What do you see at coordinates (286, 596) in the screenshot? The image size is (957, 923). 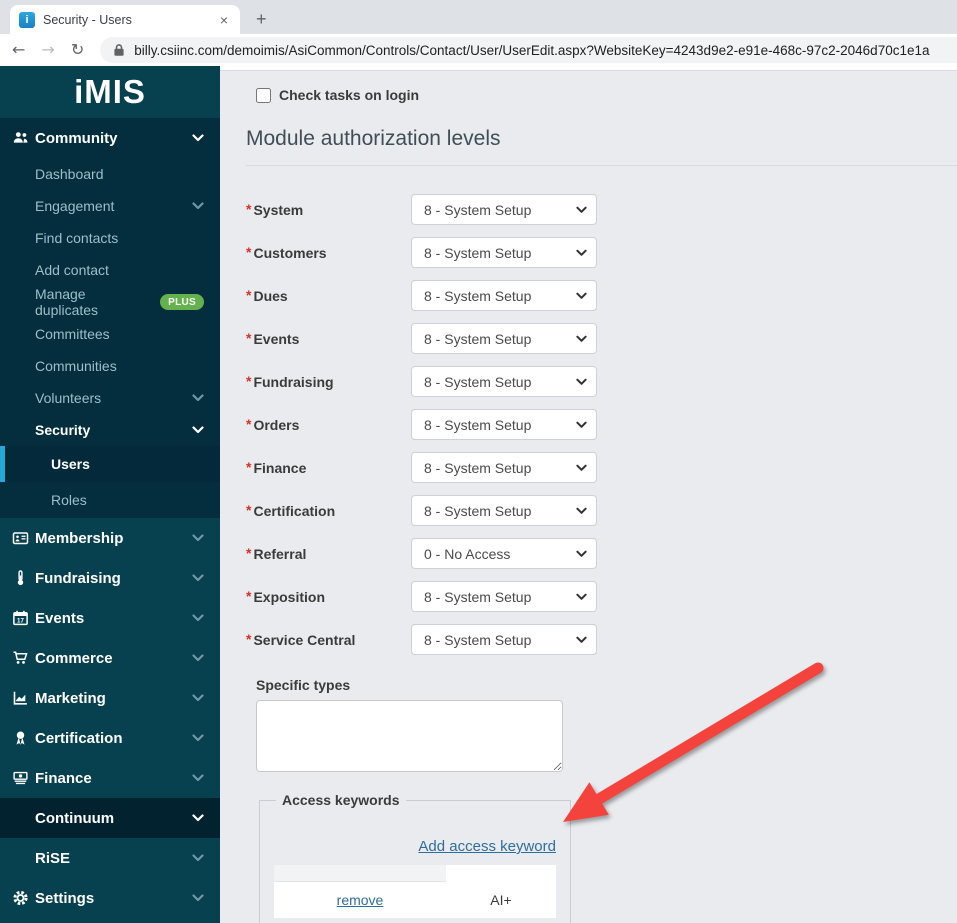 I see `module-label: * Exposition` at bounding box center [286, 596].